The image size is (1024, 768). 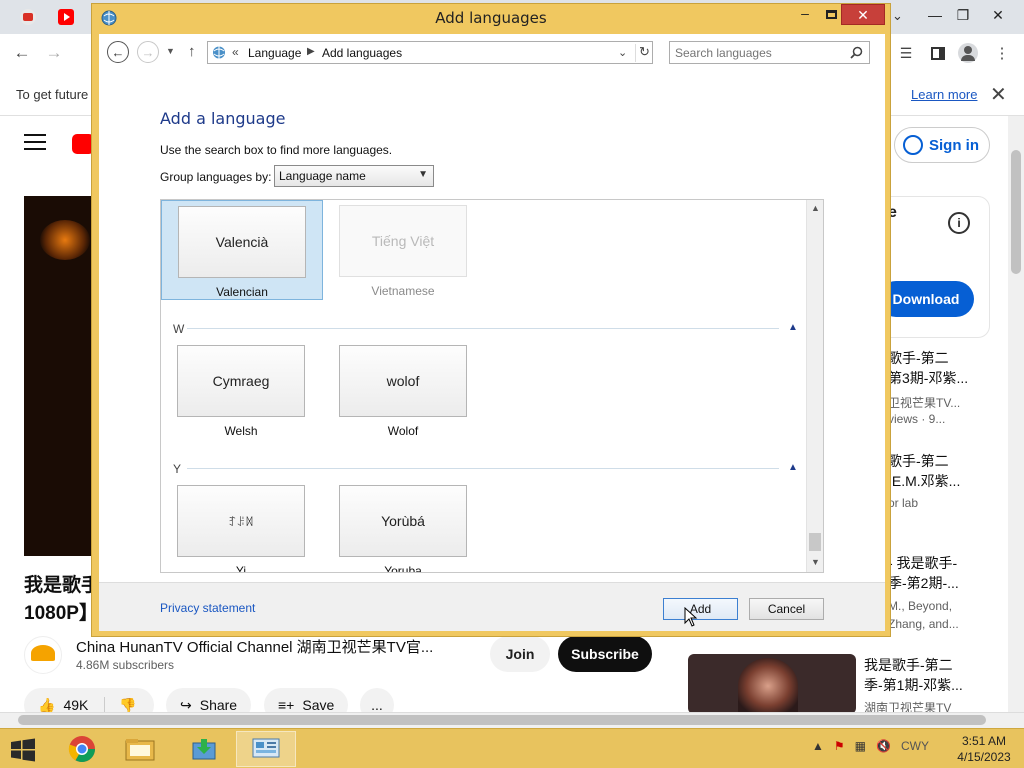 I want to click on list-scrollbar-thumb, so click(x=815, y=542).